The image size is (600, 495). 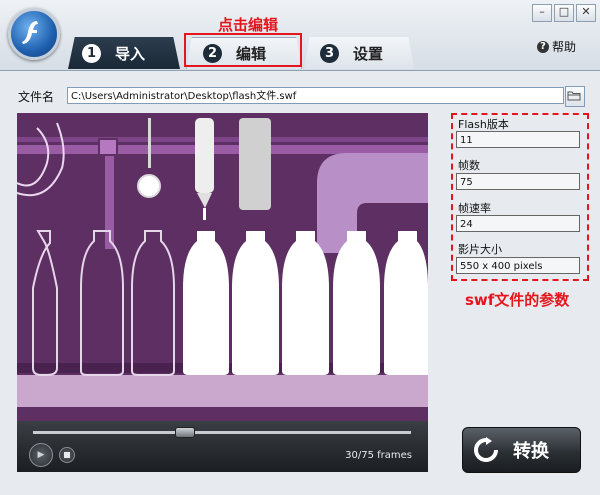 What do you see at coordinates (586, 13) in the screenshot?
I see `close-button: ✕` at bounding box center [586, 13].